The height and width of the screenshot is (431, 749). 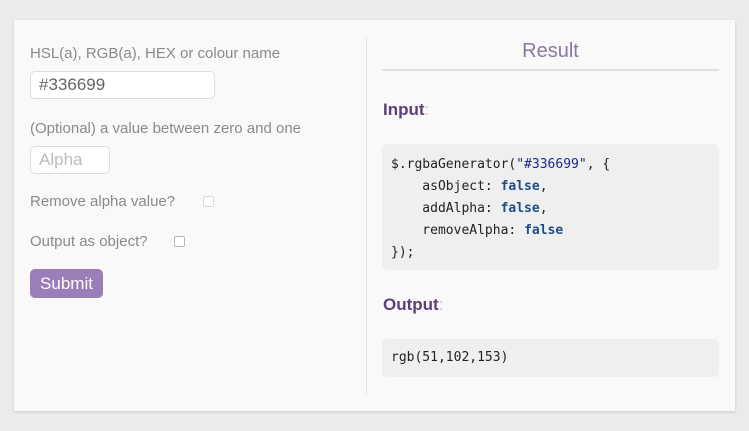 What do you see at coordinates (179, 241) in the screenshot?
I see `output-object-checkbox` at bounding box center [179, 241].